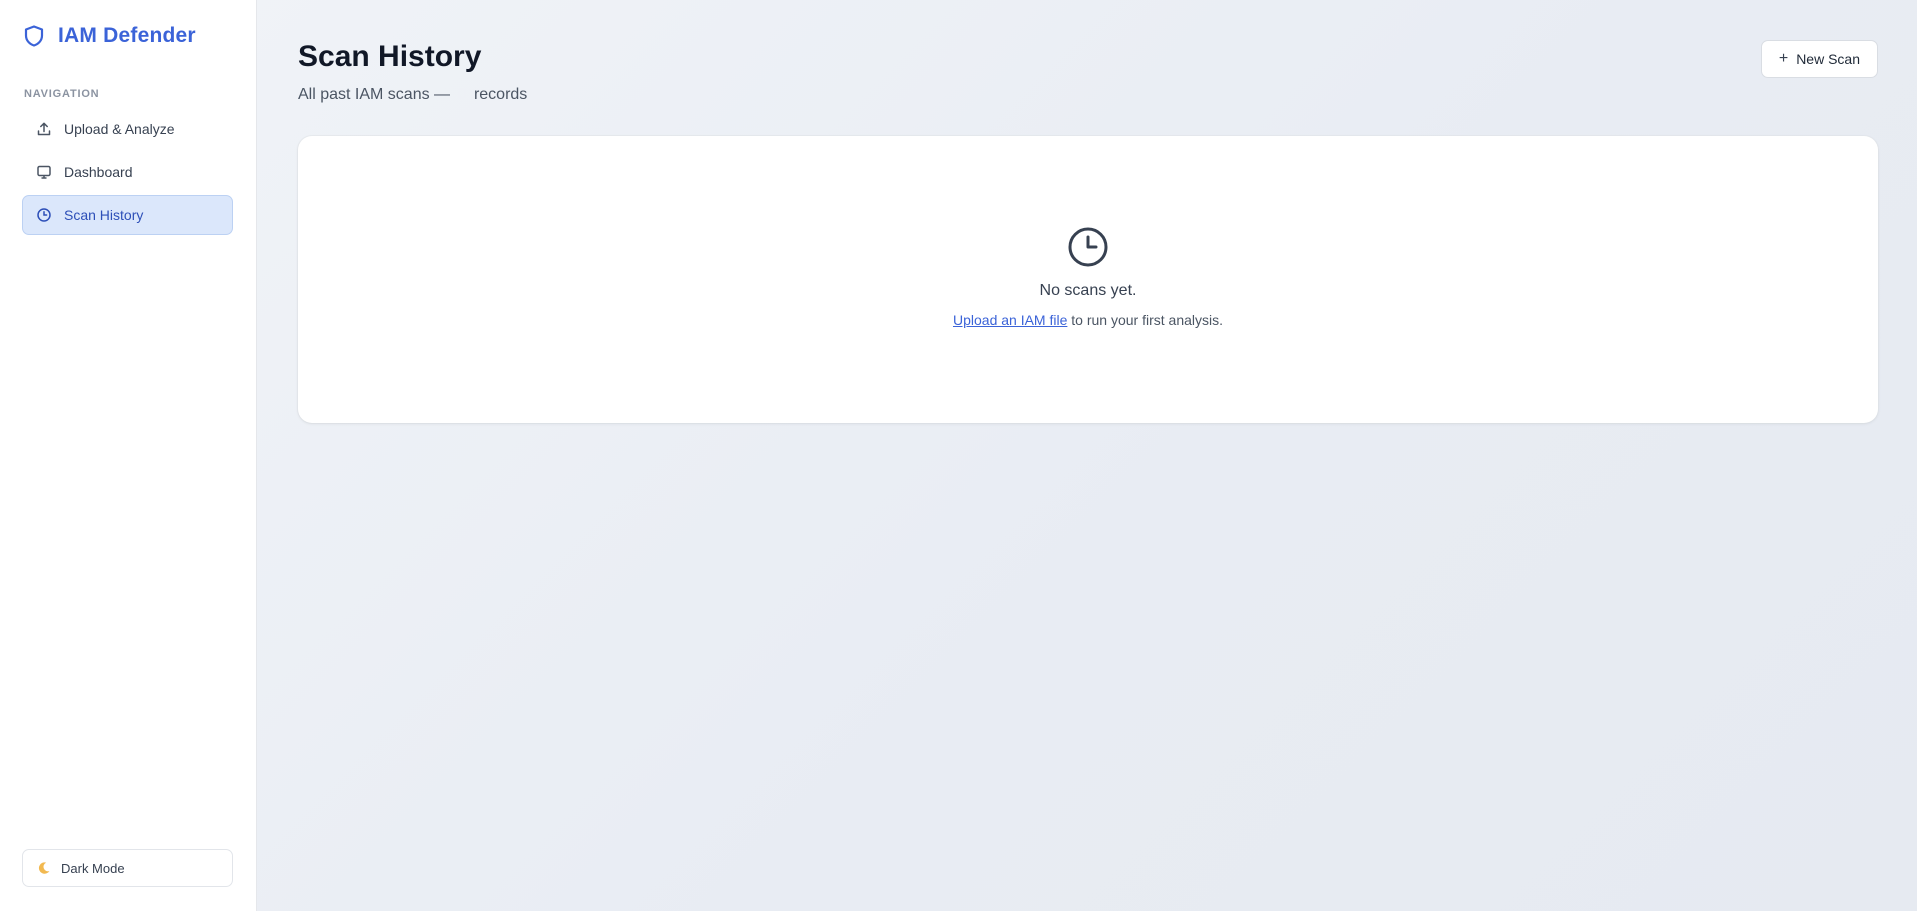 Image resolution: width=1917 pixels, height=911 pixels. I want to click on record-count: 0, so click(462, 94).